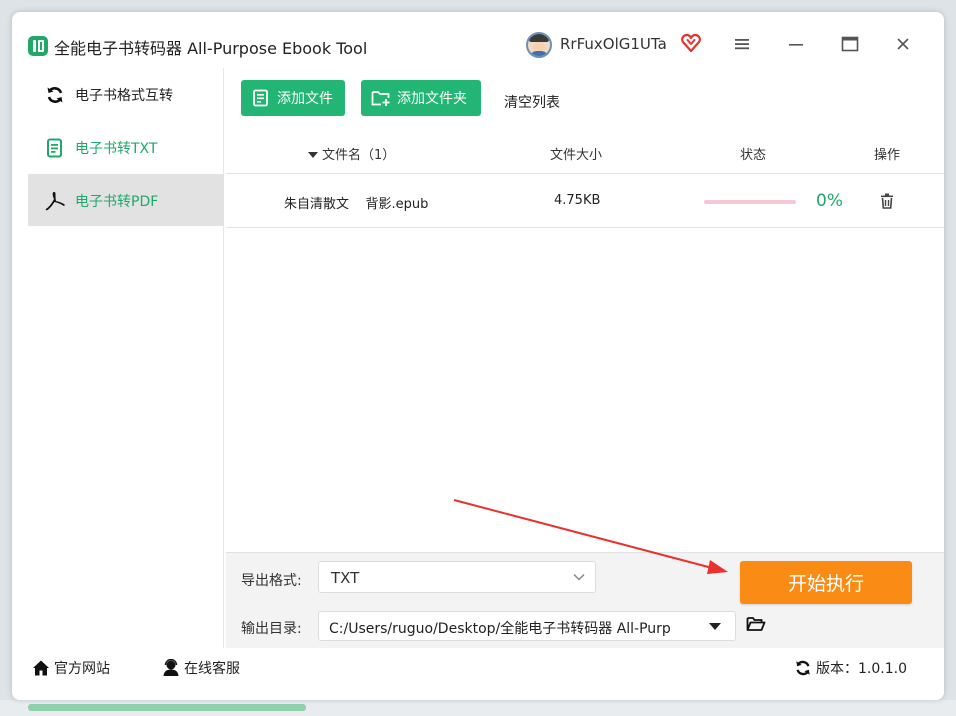 This screenshot has height=716, width=956. What do you see at coordinates (500, 629) in the screenshot?
I see `output-directory-value: C:/Users/ruguo/Desktop/全能电子书转码器 All-Purp` at bounding box center [500, 629].